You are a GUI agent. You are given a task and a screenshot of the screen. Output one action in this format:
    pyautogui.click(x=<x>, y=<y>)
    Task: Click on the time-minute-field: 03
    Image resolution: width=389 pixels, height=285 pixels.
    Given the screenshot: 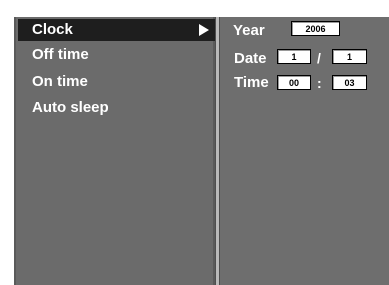 What is the action you would take?
    pyautogui.click(x=349, y=82)
    